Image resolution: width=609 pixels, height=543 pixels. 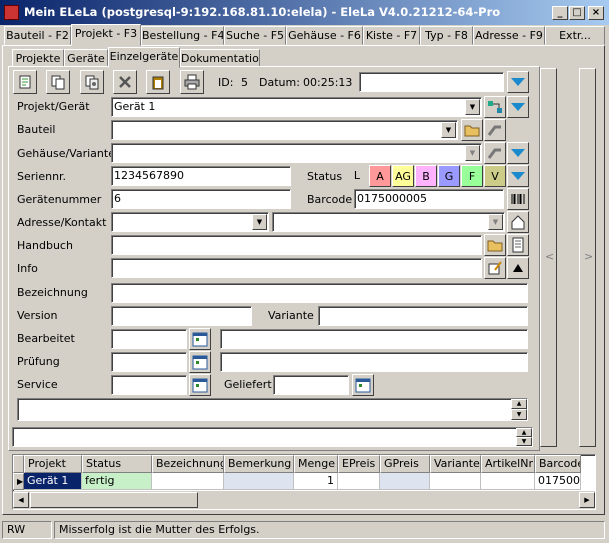 What do you see at coordinates (405, 481) in the screenshot?
I see `grid-cell-gpreis` at bounding box center [405, 481].